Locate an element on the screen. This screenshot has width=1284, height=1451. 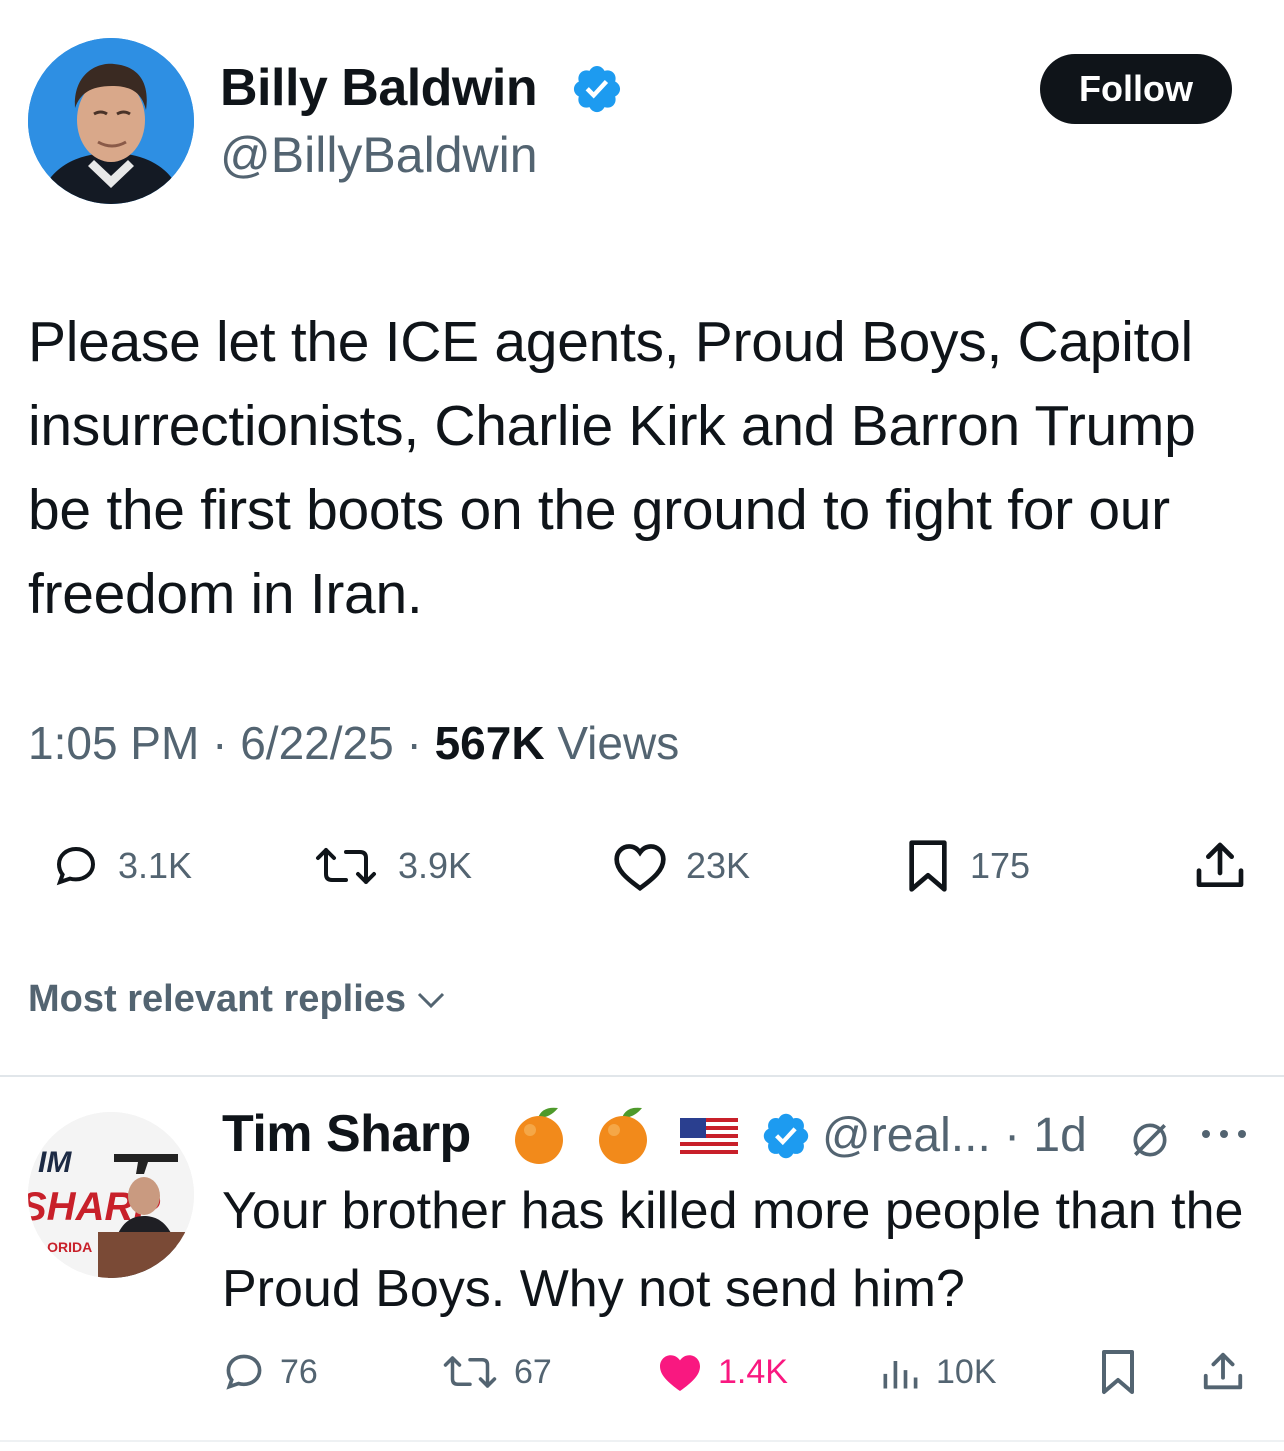
reply-reply-button: 76 is located at coordinates (270, 1372).